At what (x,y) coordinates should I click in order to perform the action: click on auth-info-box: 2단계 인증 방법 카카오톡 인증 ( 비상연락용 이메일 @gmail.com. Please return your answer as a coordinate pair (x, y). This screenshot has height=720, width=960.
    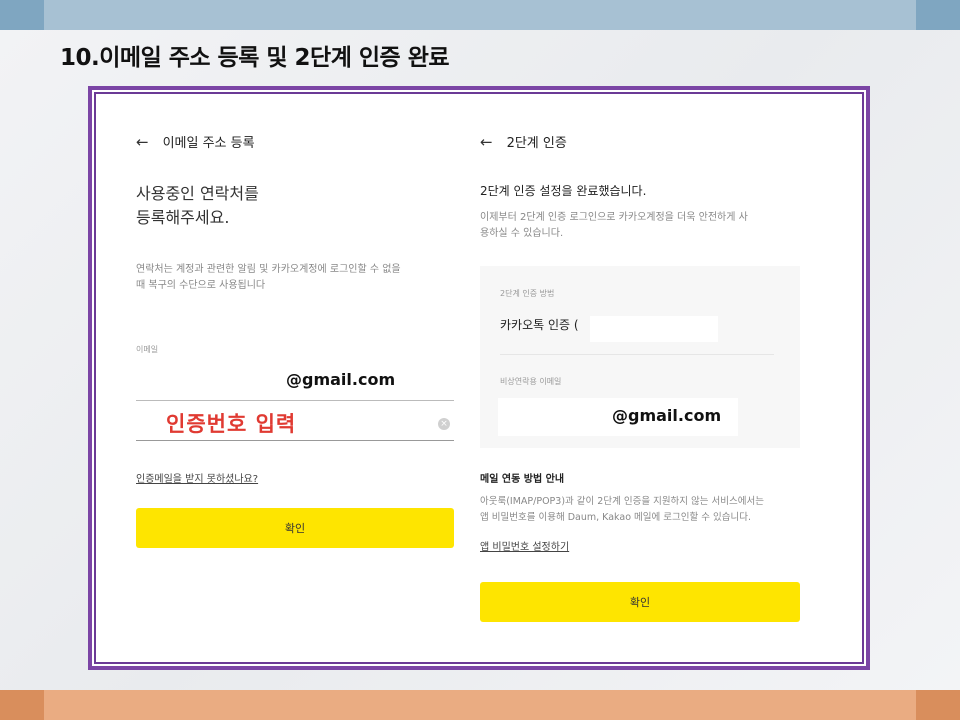
    Looking at the image, I should click on (640, 357).